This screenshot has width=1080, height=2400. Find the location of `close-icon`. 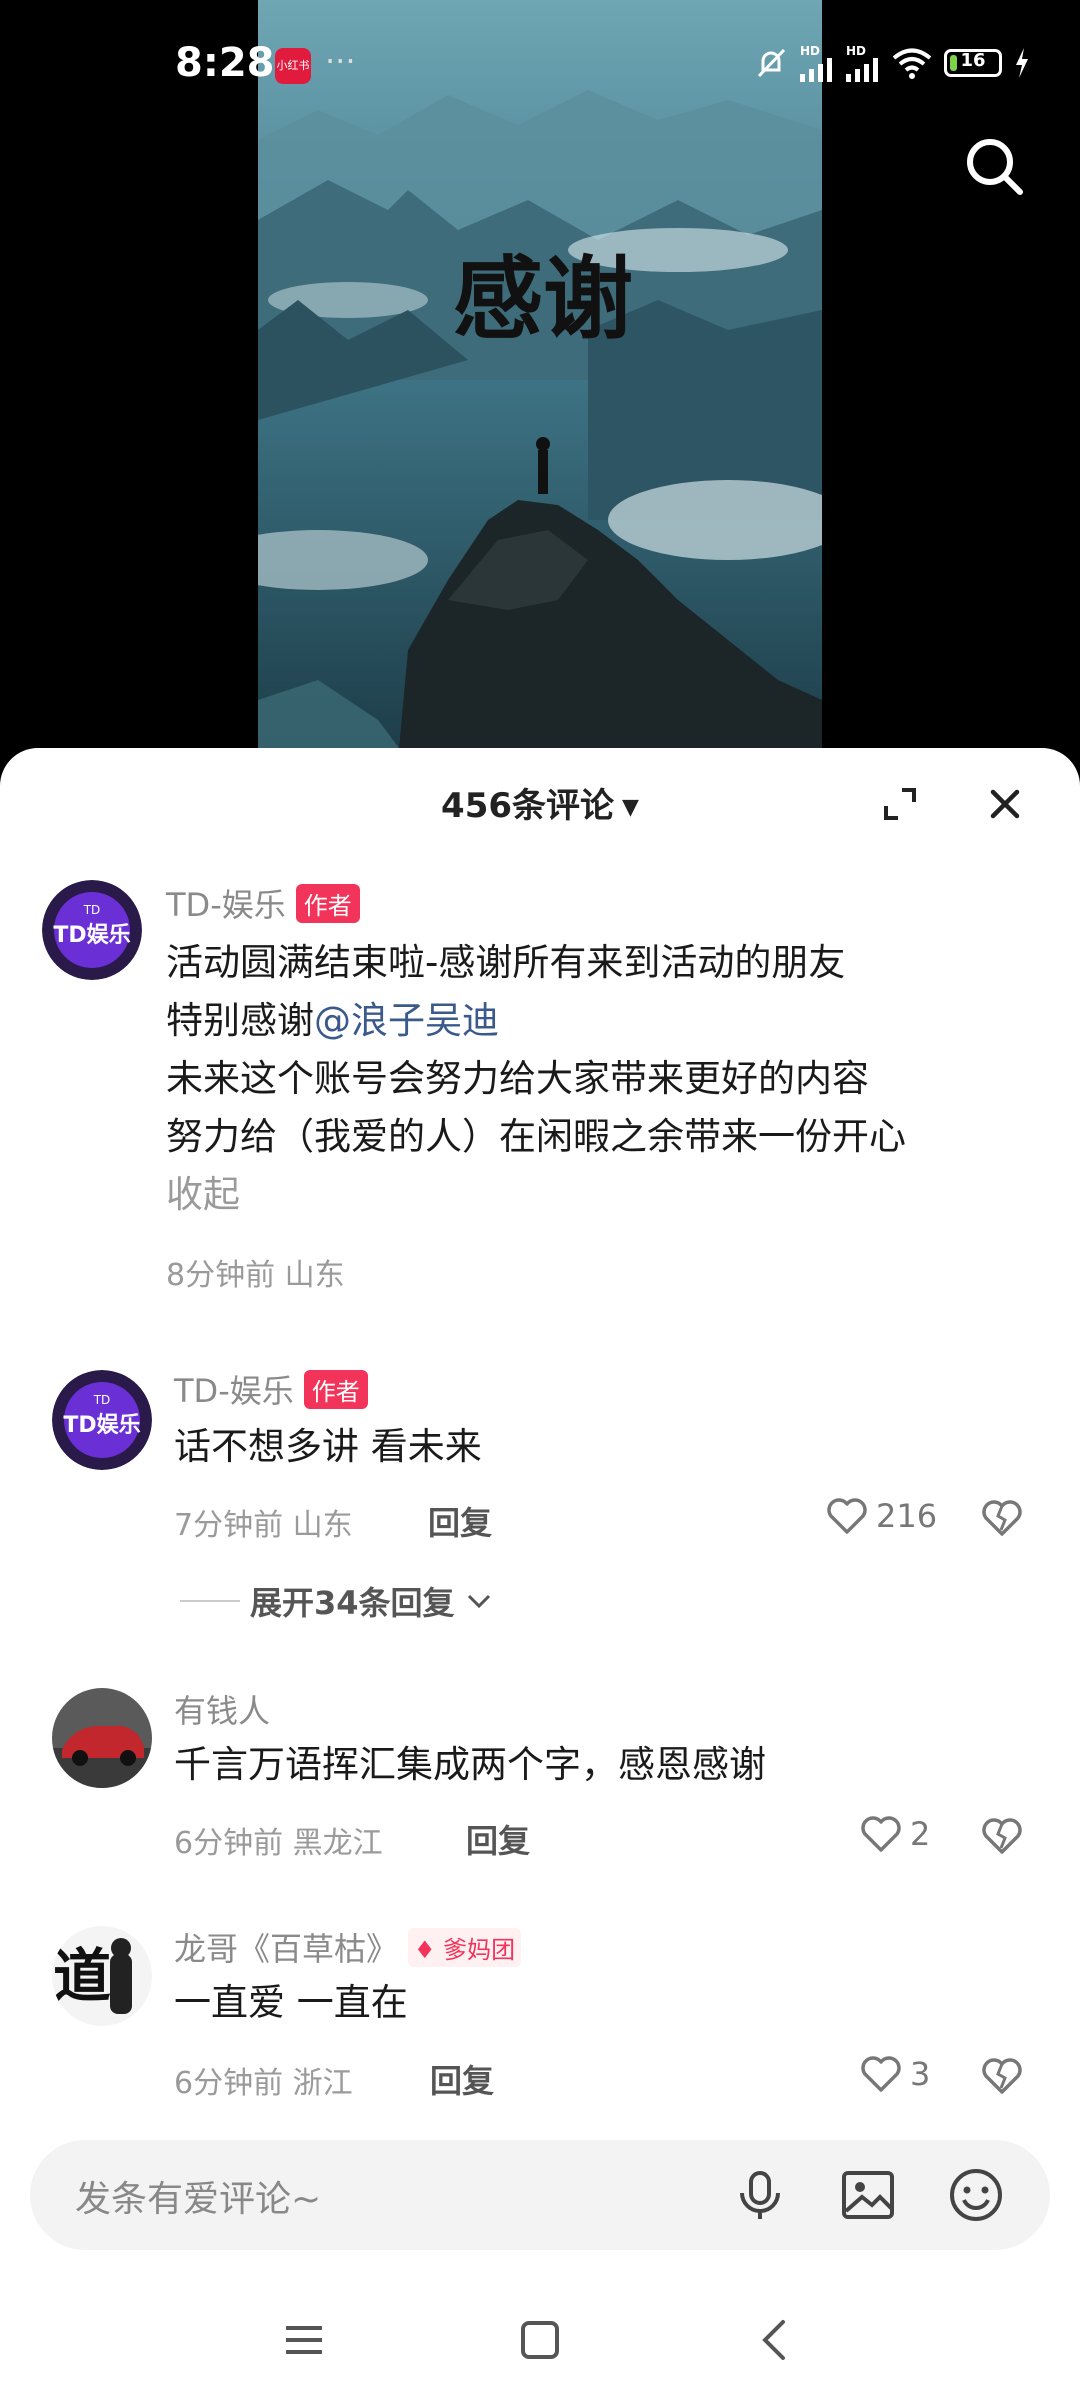

close-icon is located at coordinates (1005, 804).